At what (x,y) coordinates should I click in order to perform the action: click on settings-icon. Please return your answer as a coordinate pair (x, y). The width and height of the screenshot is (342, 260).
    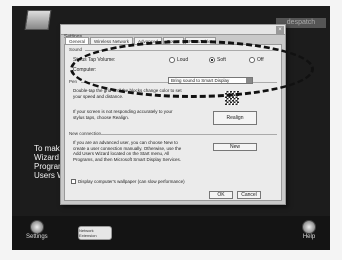
    Looking at the image, I should click on (36, 227).